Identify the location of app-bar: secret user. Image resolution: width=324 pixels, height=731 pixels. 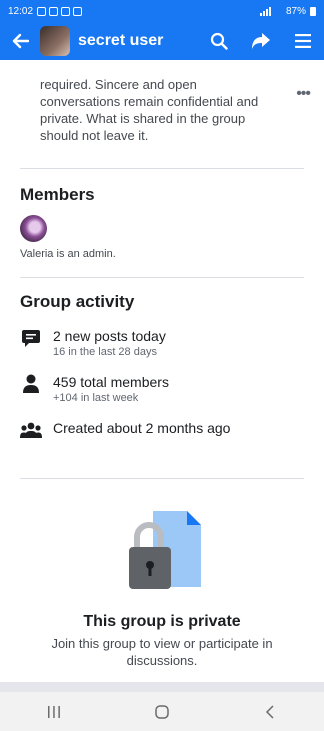
(162, 41).